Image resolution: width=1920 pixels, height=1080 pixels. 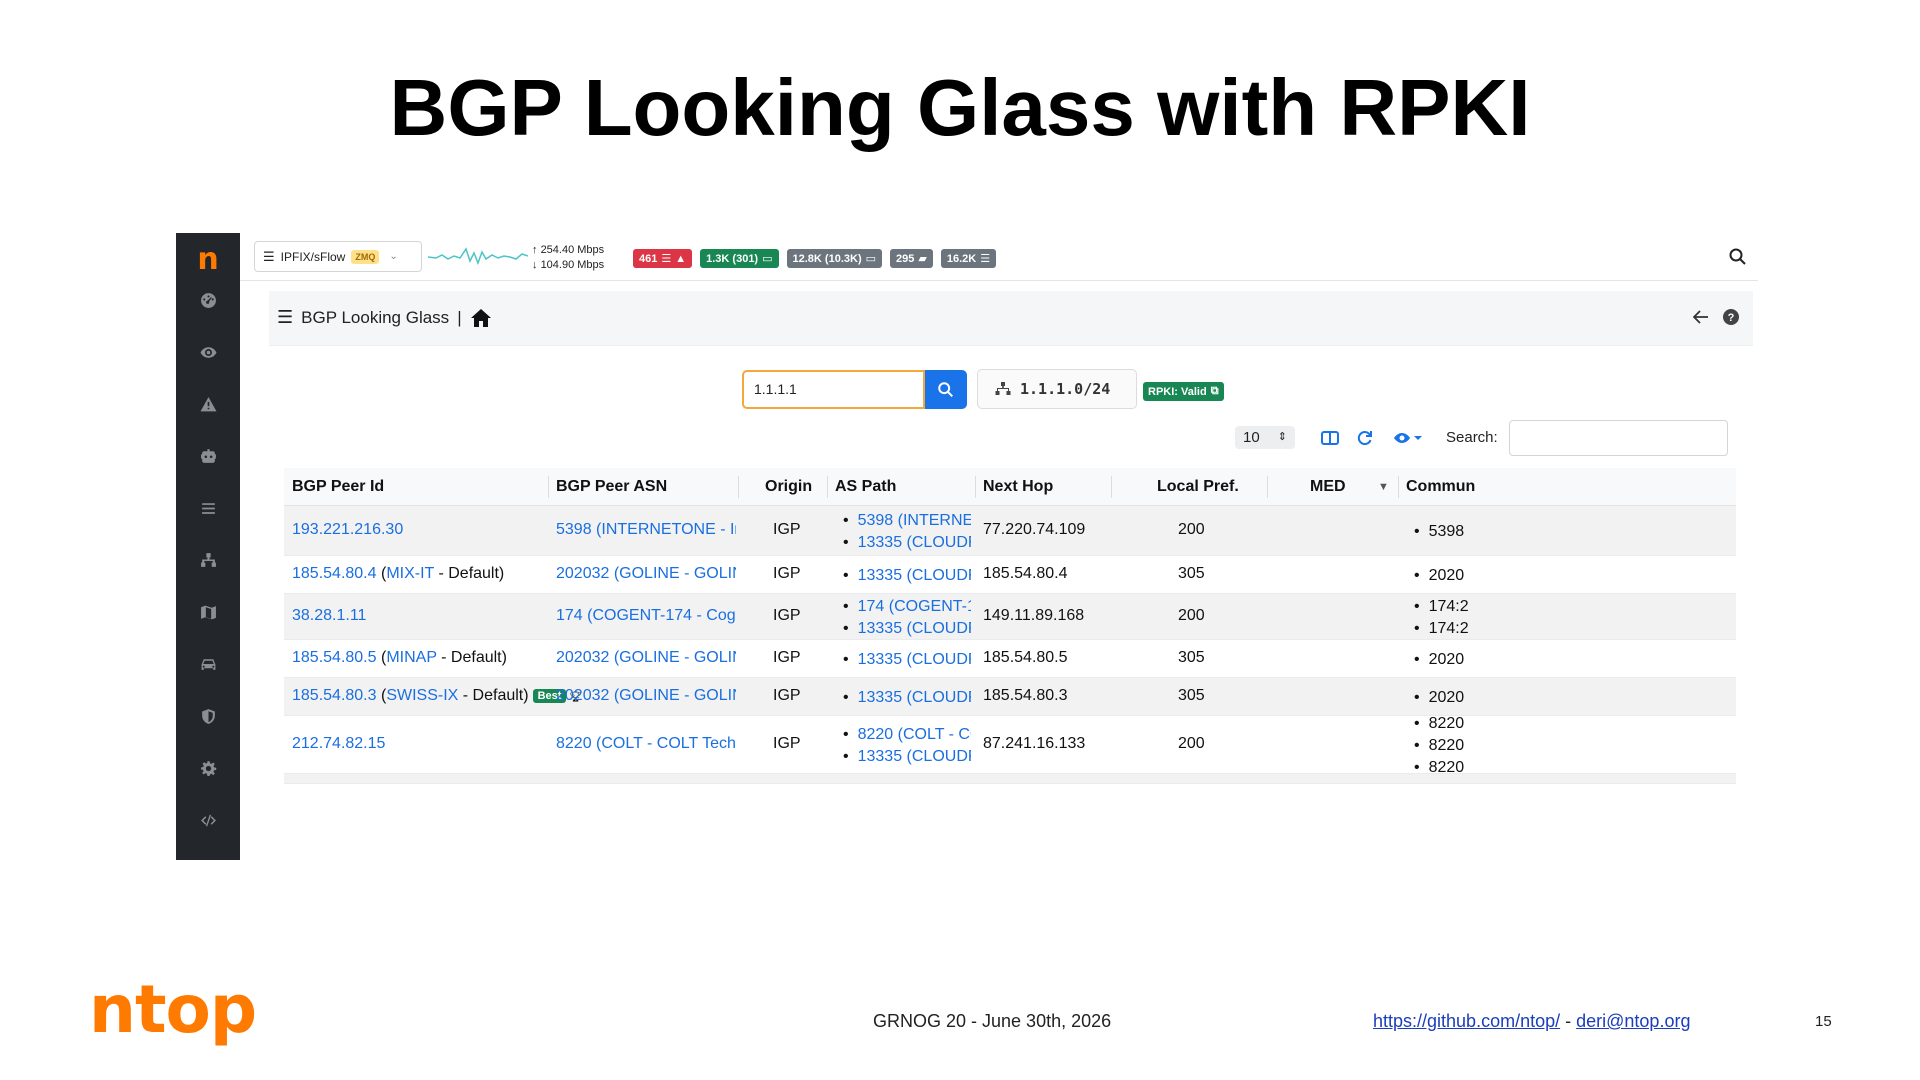 I want to click on ixp-link: MIX-IT, so click(x=410, y=573).